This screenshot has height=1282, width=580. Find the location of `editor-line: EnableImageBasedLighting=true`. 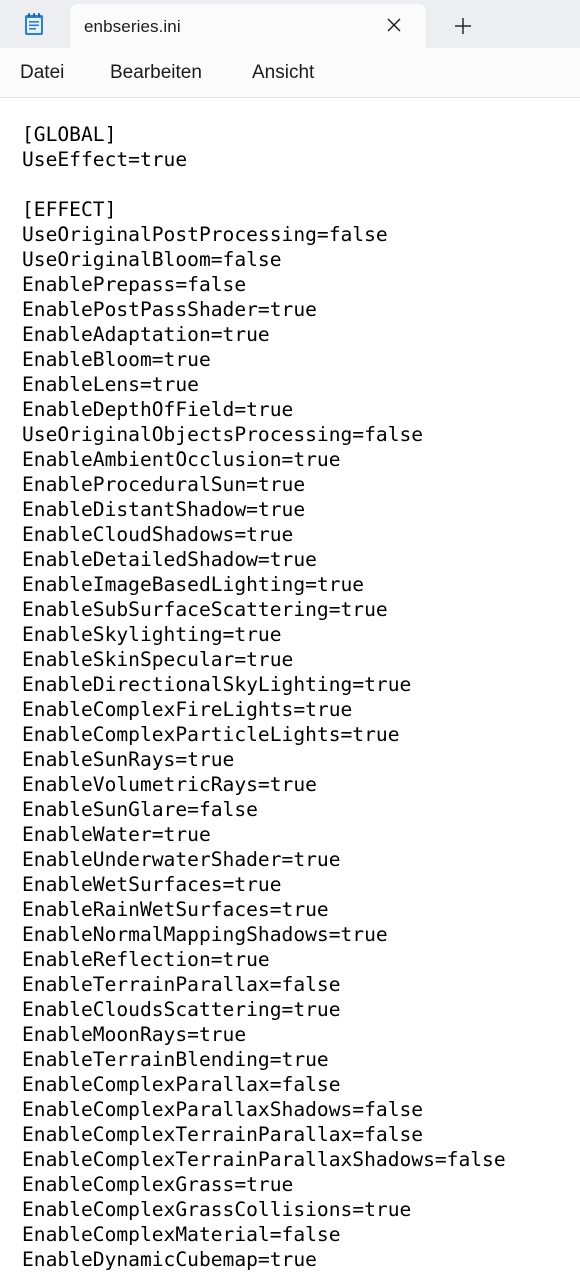

editor-line: EnableImageBasedLighting=true is located at coordinates (193, 584).